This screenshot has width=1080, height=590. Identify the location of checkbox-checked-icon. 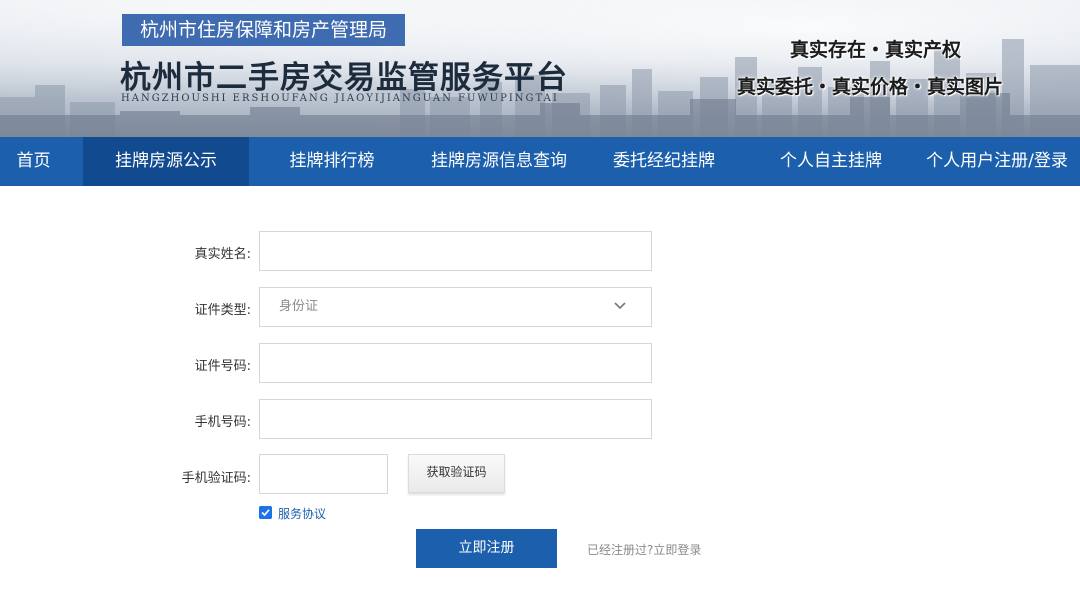
(265, 512).